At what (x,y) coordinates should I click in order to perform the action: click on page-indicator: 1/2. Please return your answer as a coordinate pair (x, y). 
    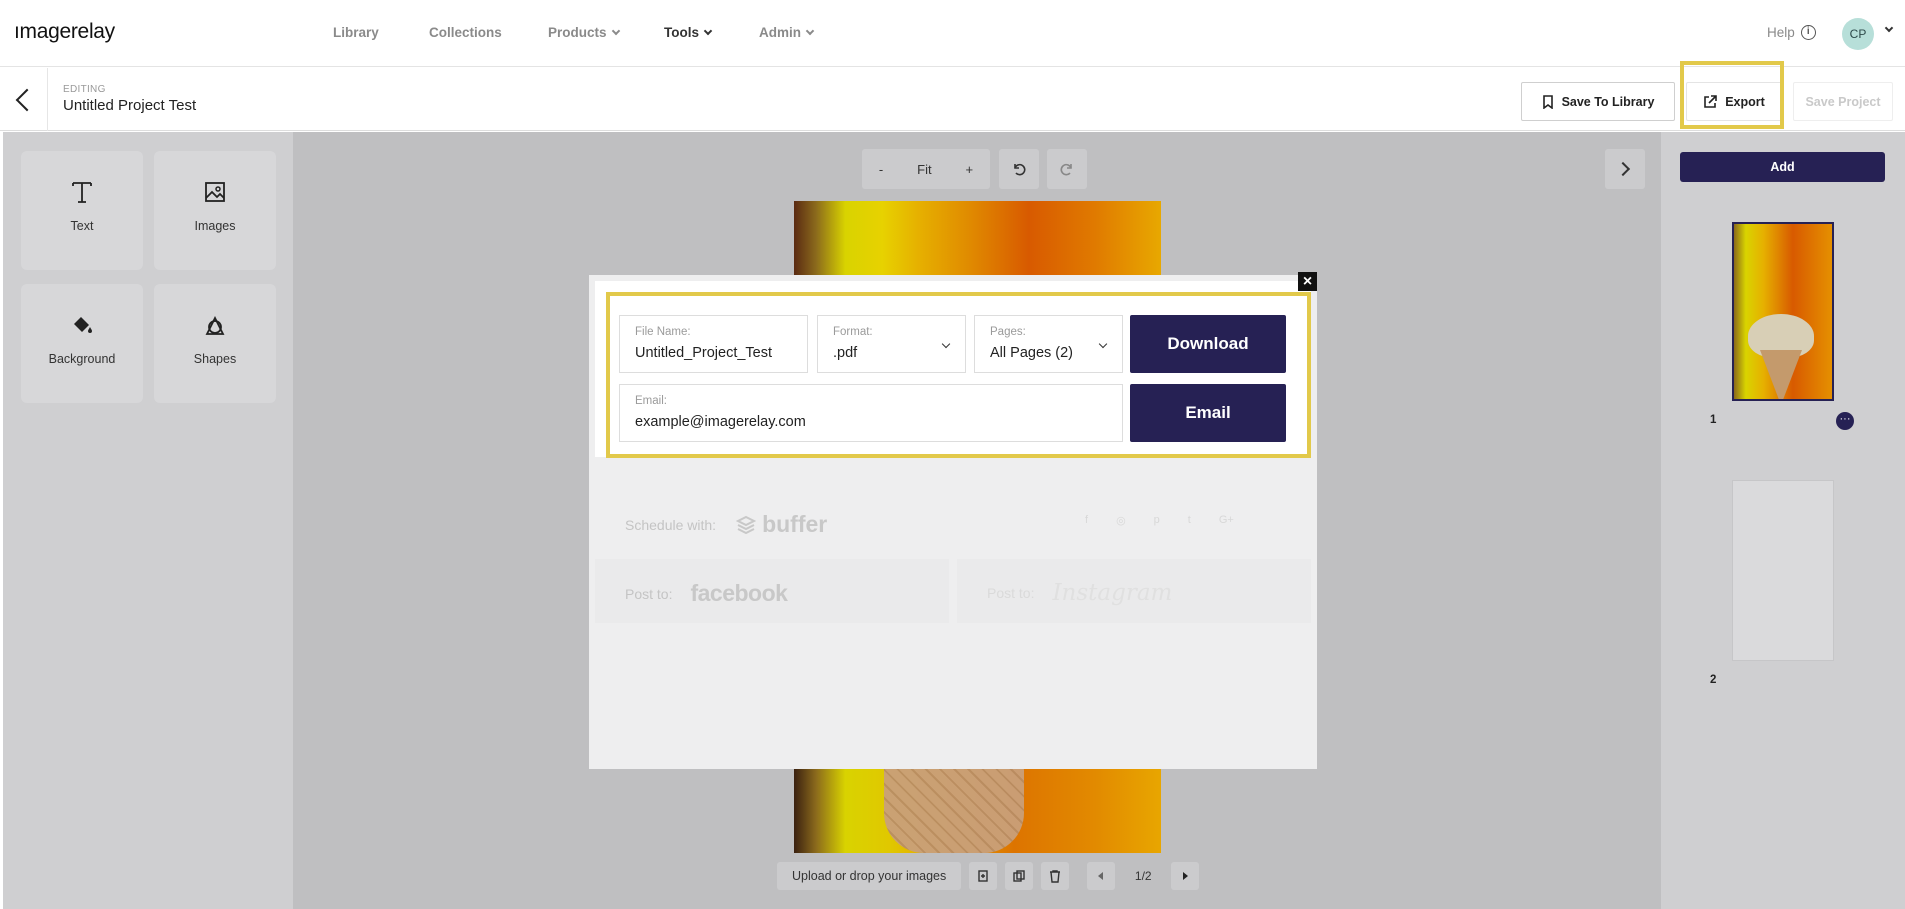
    Looking at the image, I should click on (1143, 876).